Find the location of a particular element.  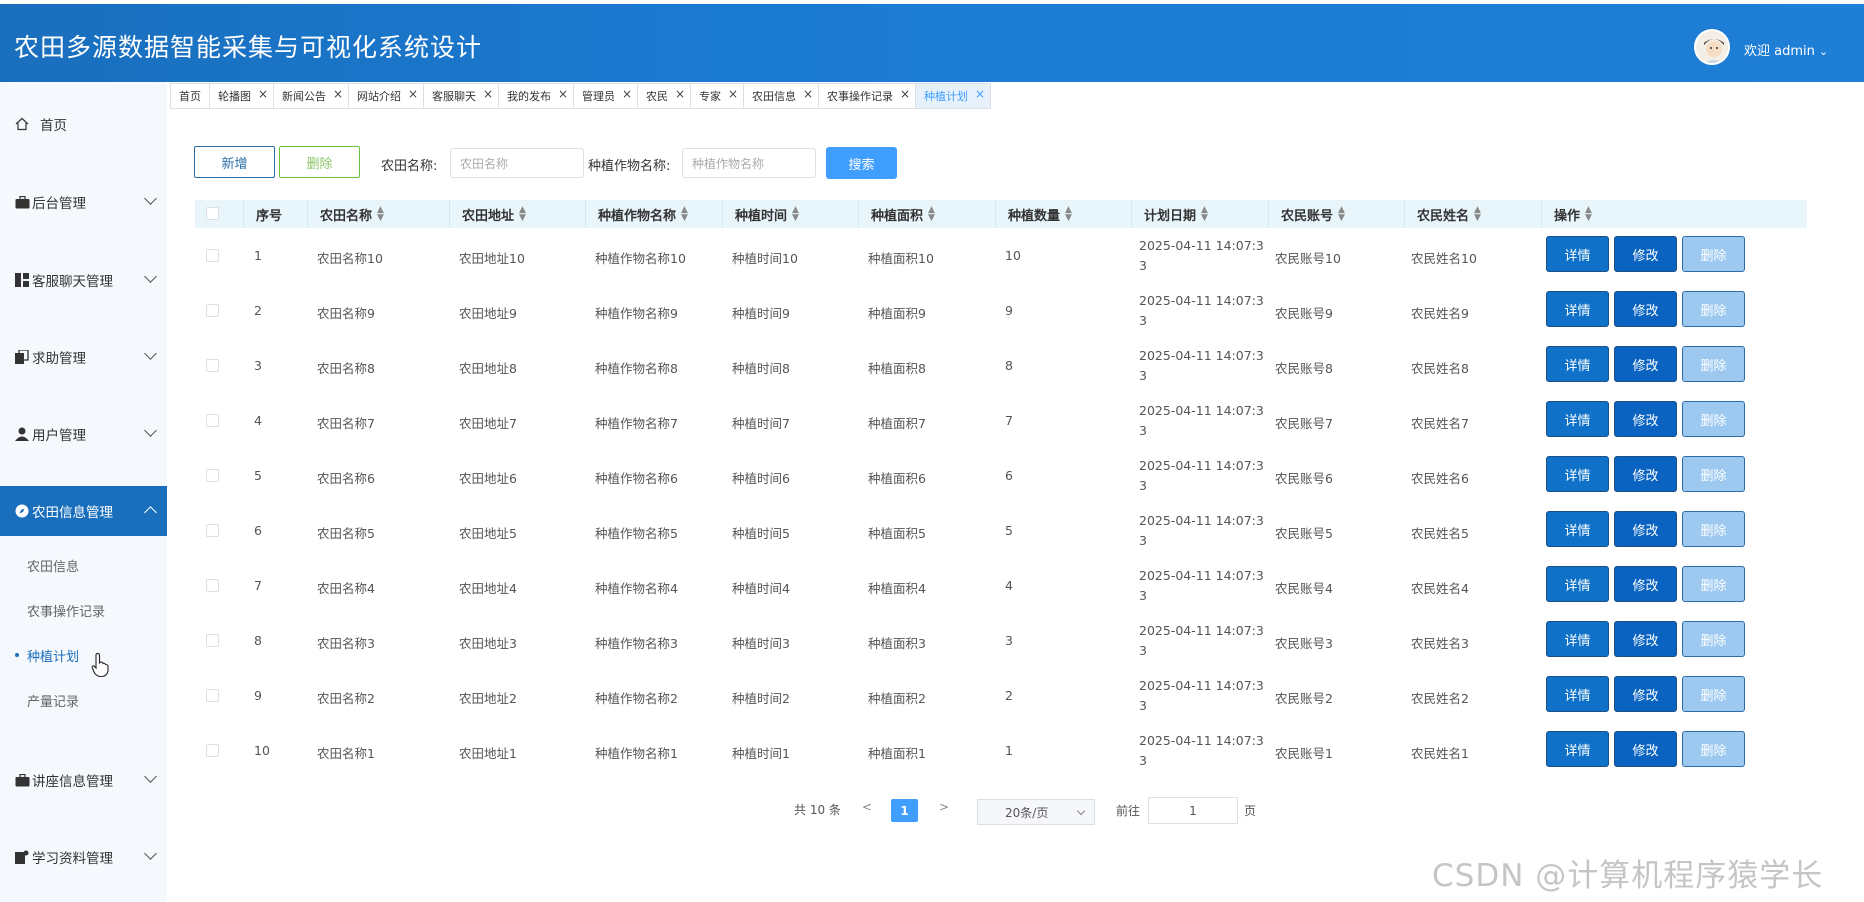

tab-planting-plan: 种植计划 × is located at coordinates (953, 96).